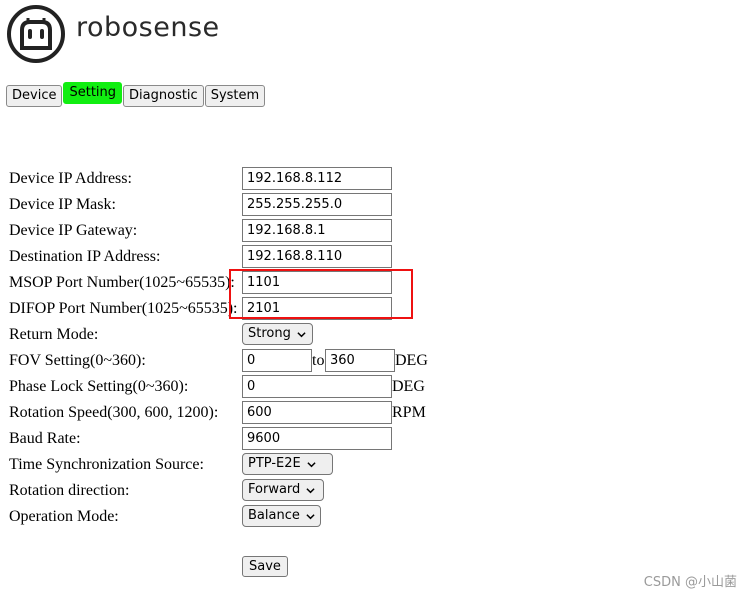  Describe the element at coordinates (269, 333) in the screenshot. I see `return-mode-value: Strong` at that location.